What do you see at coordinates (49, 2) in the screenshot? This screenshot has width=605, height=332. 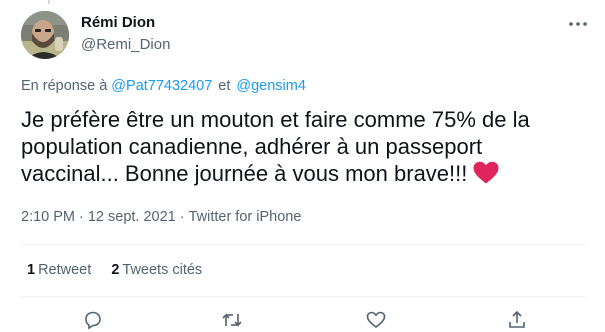 I see `thread-connector-line` at bounding box center [49, 2].